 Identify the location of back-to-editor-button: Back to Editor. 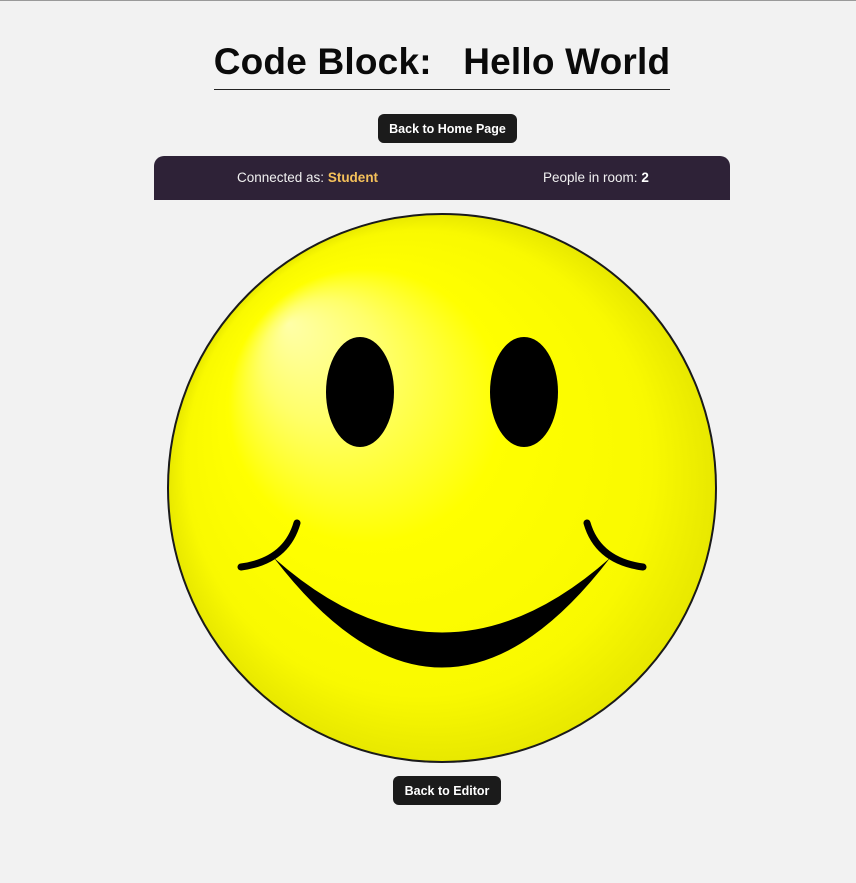
(447, 790).